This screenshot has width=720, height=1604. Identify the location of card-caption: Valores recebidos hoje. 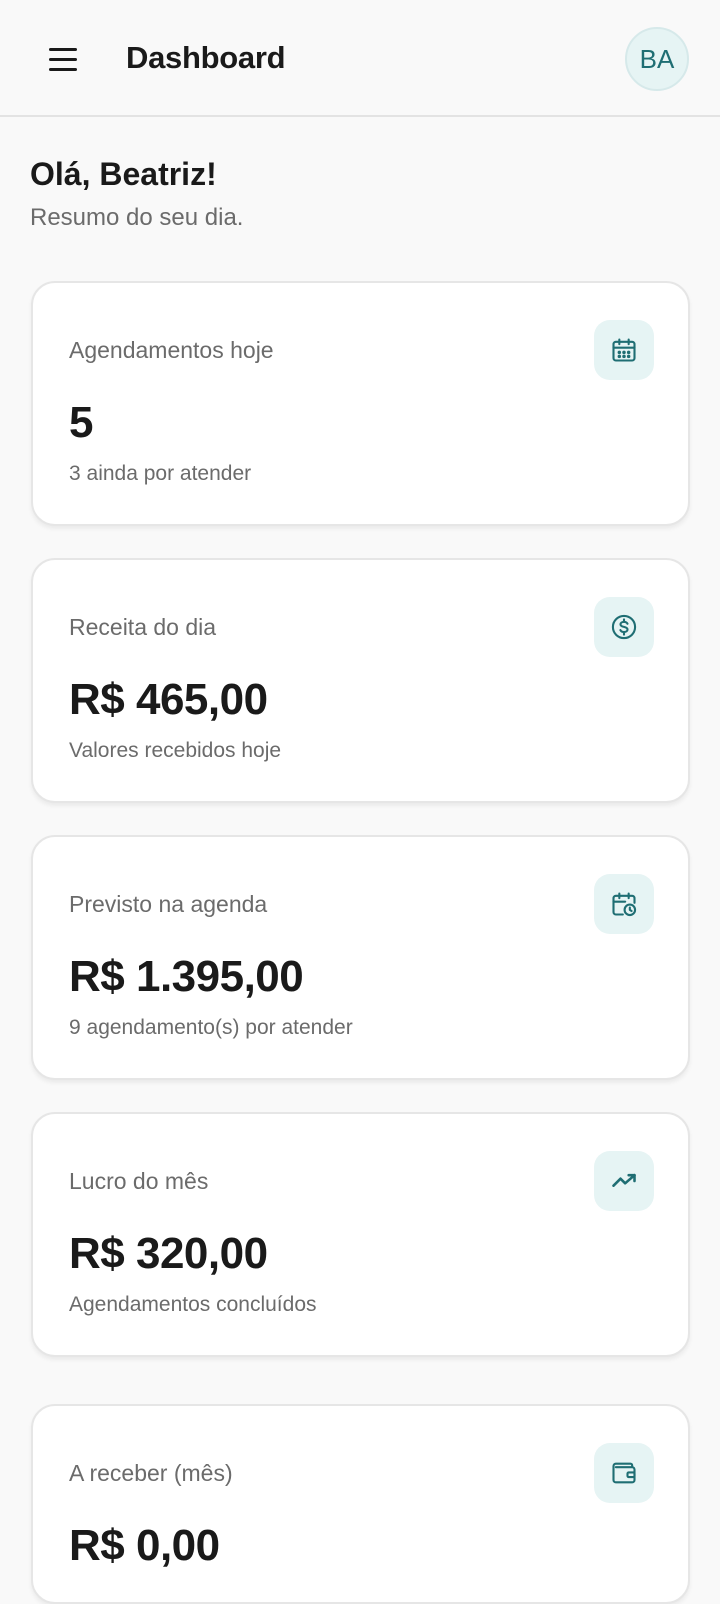
(175, 750).